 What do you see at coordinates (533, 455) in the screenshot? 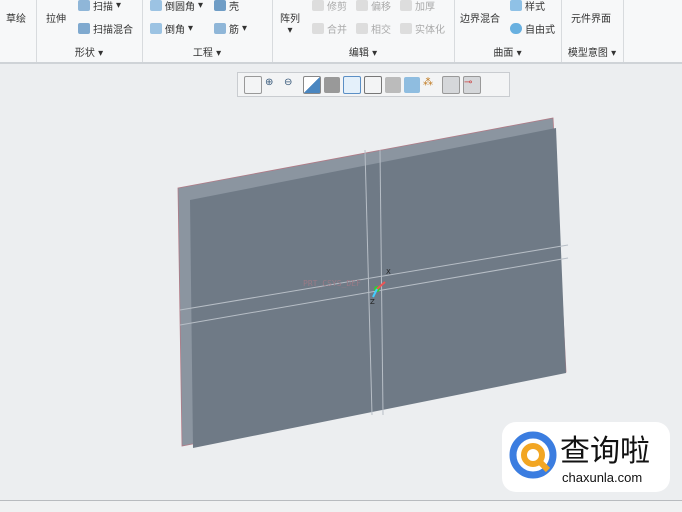
I see `magnifier-logo-icon` at bounding box center [533, 455].